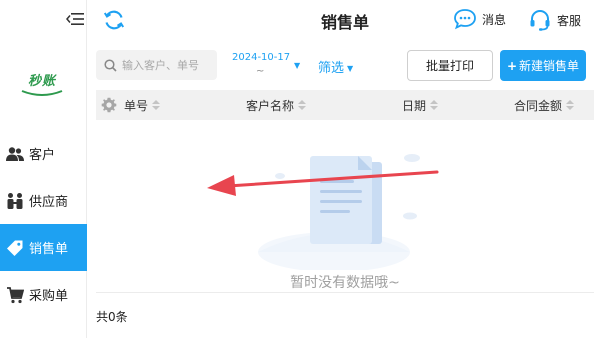 This screenshot has height=338, width=602. Describe the element at coordinates (465, 19) in the screenshot. I see `message-icon` at that location.